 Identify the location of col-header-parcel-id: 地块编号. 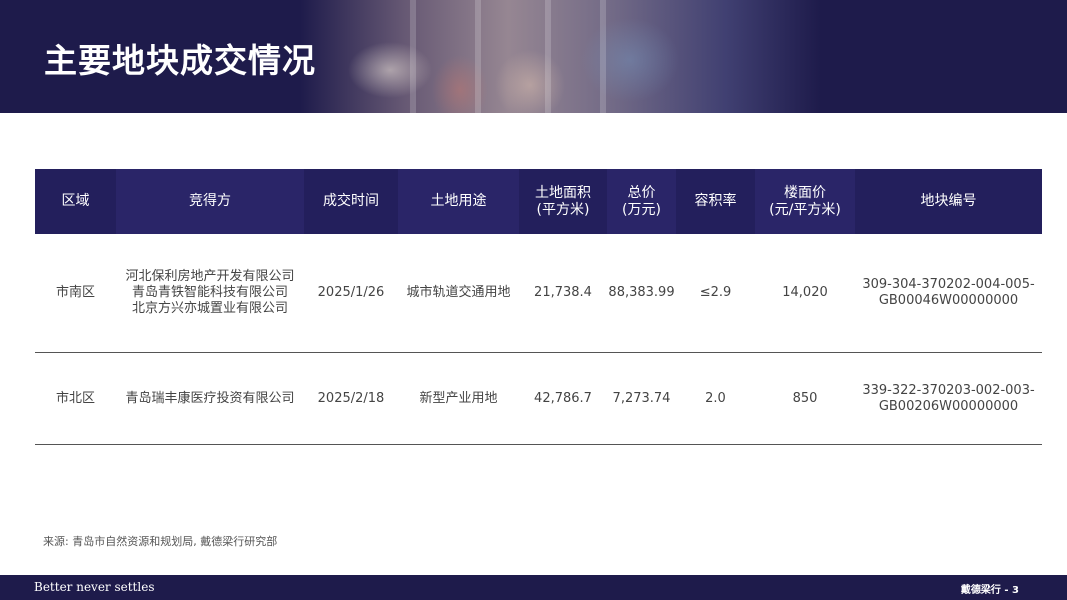
(948, 201).